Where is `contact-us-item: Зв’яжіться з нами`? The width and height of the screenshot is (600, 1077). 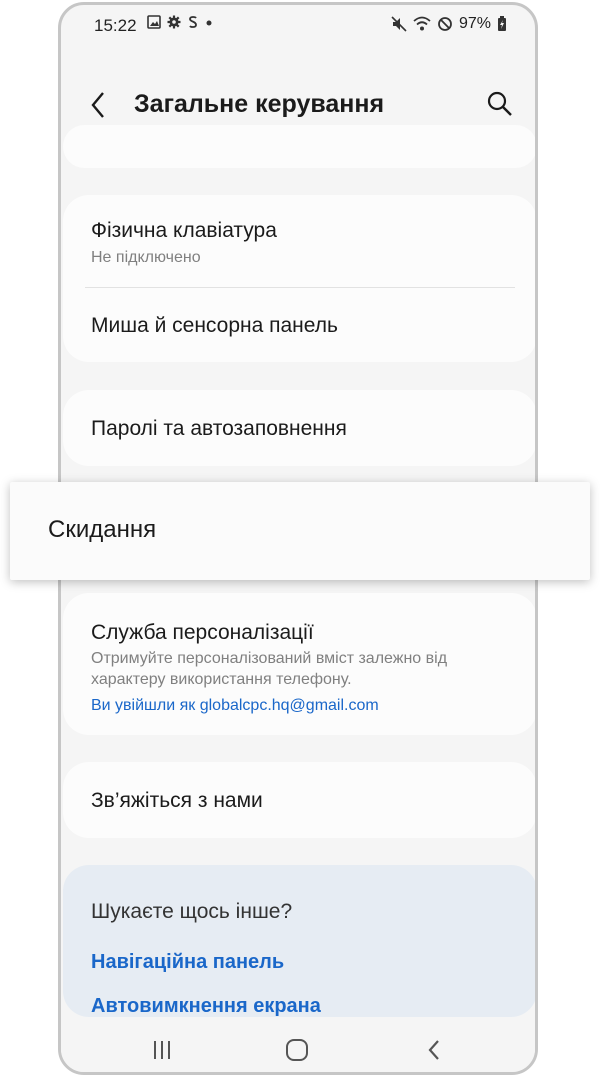 contact-us-item: Зв’яжіться з нами is located at coordinates (299, 800).